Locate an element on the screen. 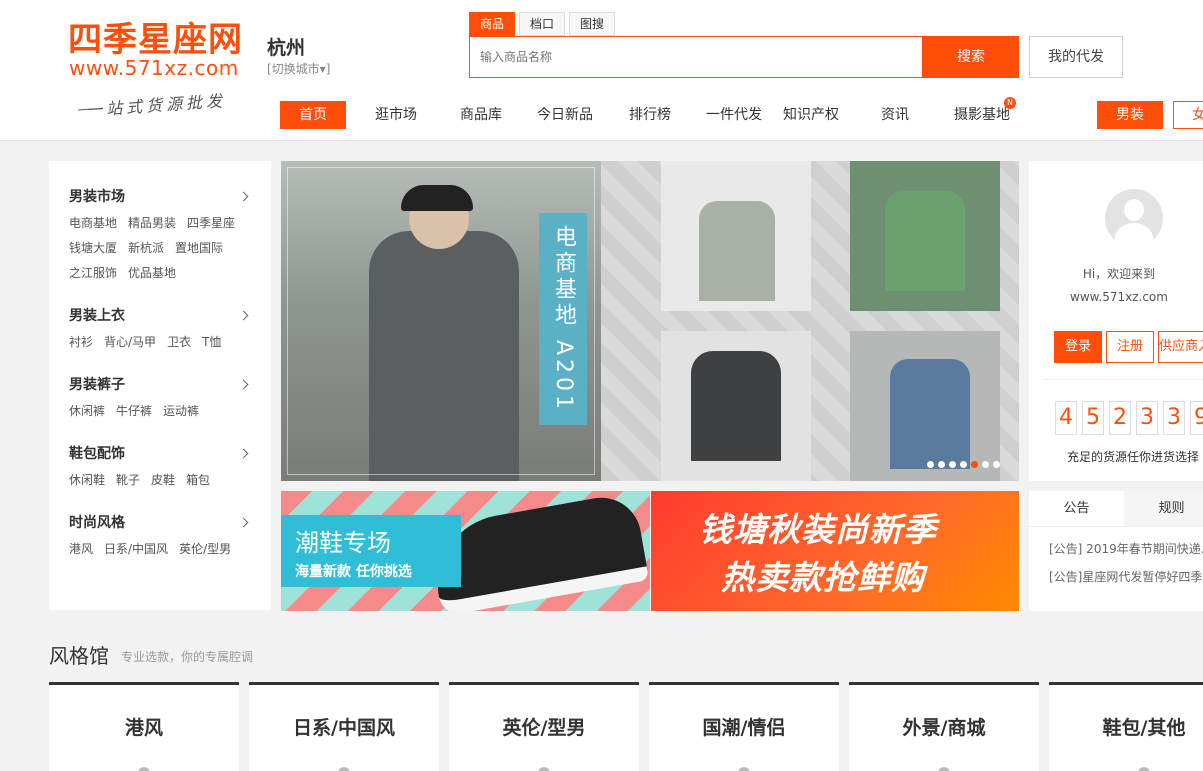 The width and height of the screenshot is (1203, 771). promo-shoes-banner: 潮鞋专场 海量新款 任你挑选 is located at coordinates (465, 551).